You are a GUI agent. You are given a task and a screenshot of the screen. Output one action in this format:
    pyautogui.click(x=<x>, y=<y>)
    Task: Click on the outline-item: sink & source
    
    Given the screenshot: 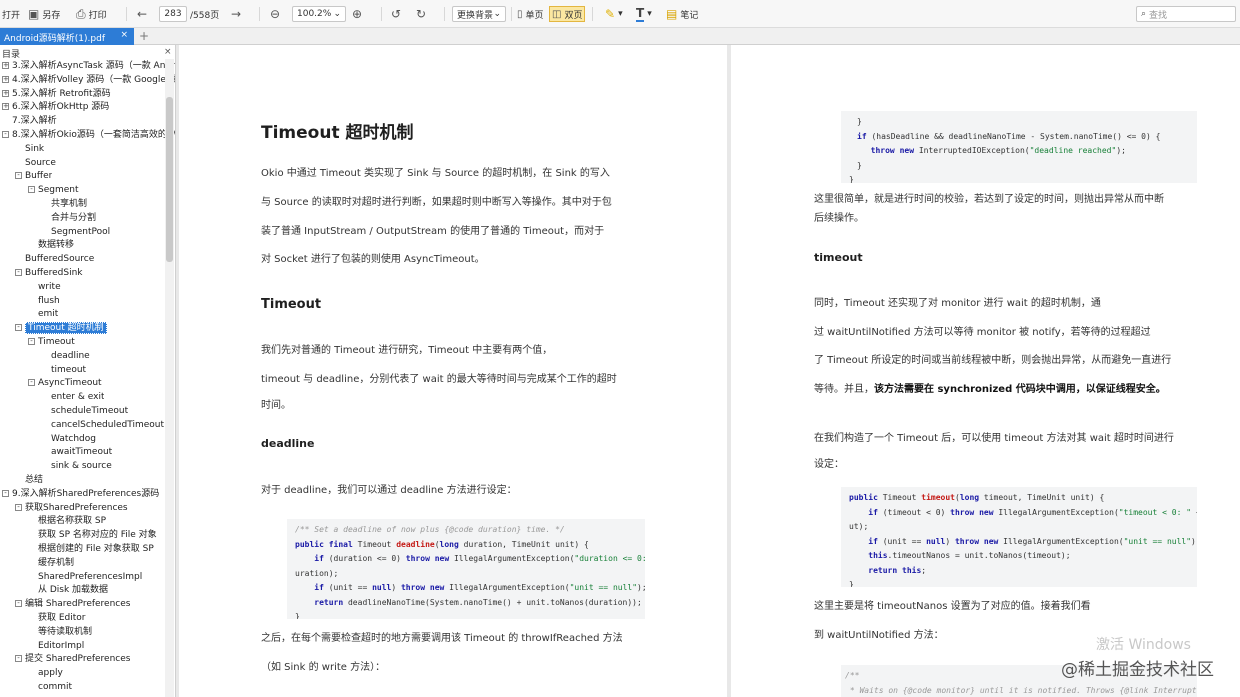 What is the action you would take?
    pyautogui.click(x=76, y=466)
    